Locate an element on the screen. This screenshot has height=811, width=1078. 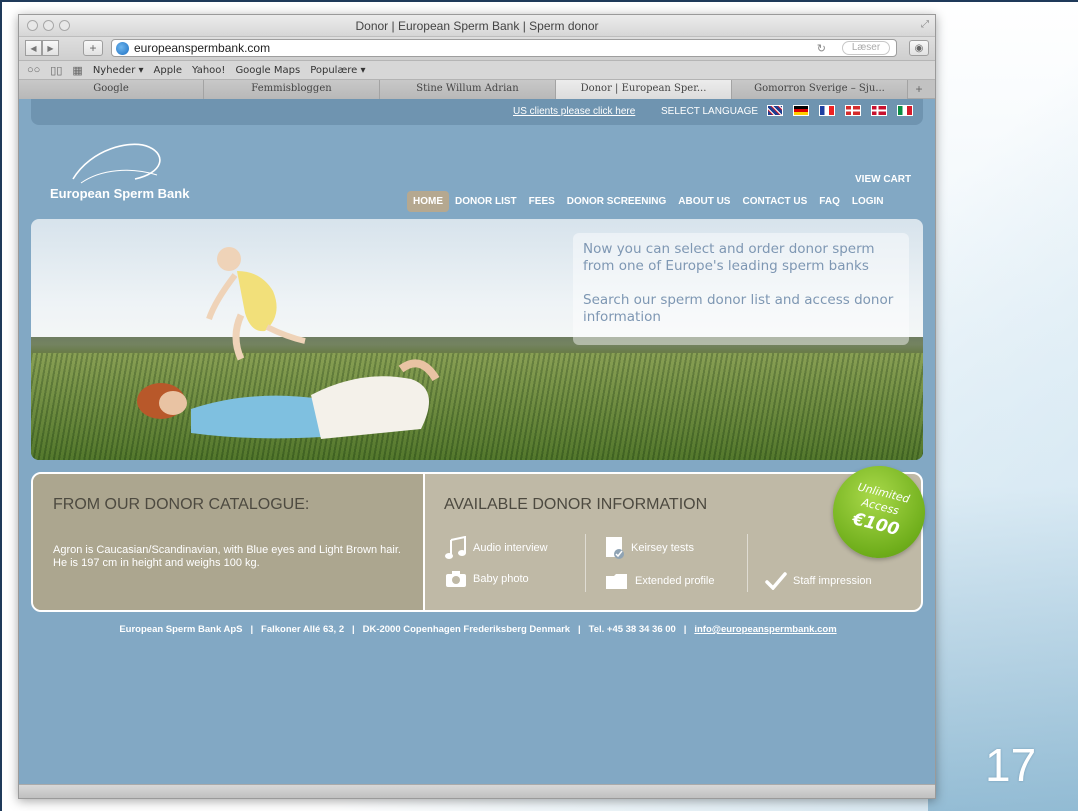
footer-email-link: info@europeanspermbank.com is located at coordinates (765, 629).